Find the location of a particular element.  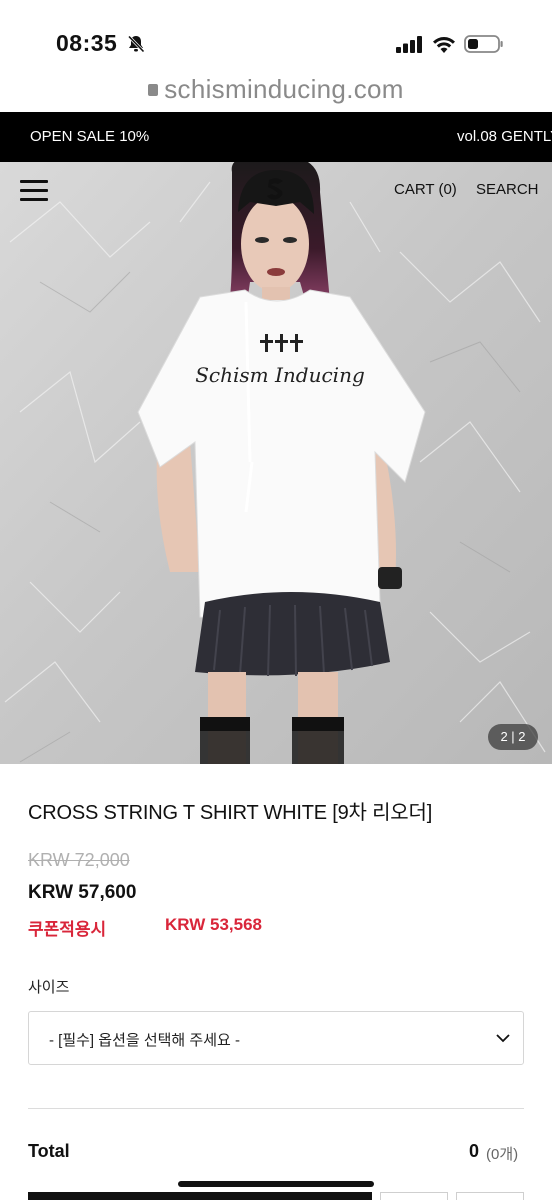

wishlist-button is located at coordinates (490, 1196).